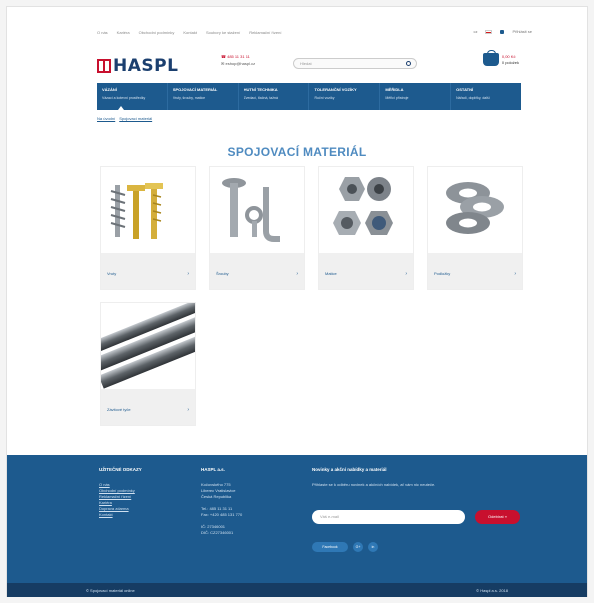 Image resolution: width=594 pixels, height=603 pixels. Describe the element at coordinates (416, 96) in the screenshot. I see `category-item-meridla: MĚŘIDLA Měřicí přístroje` at that location.